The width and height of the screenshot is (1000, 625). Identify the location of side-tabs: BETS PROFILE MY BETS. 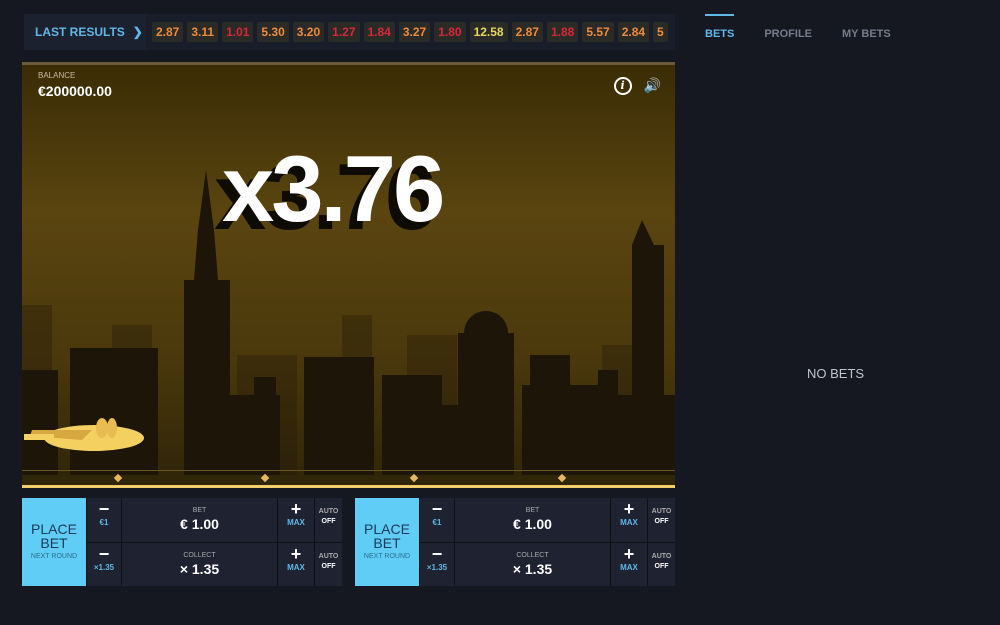
(798, 27).